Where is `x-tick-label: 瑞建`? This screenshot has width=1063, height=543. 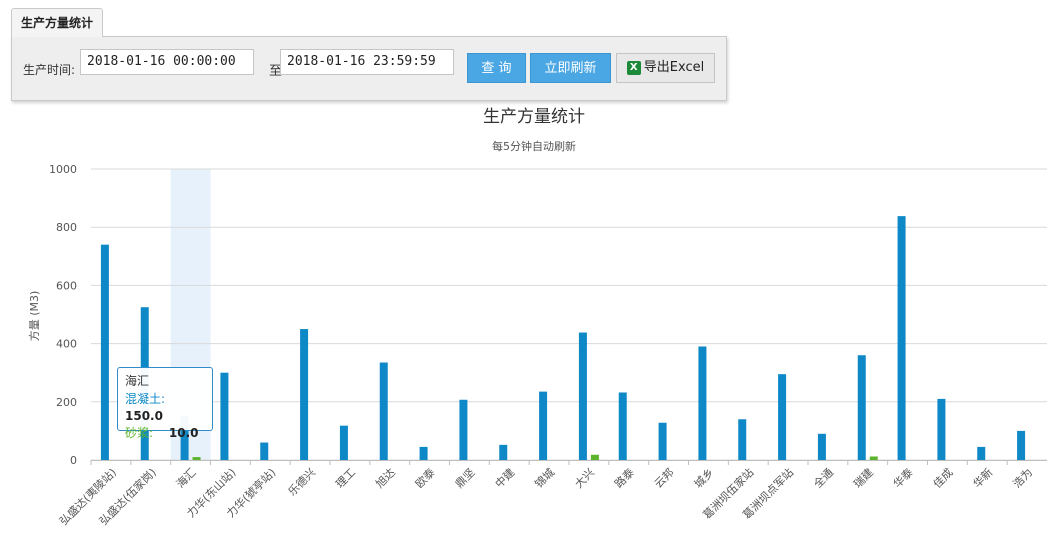 x-tick-label: 瑞建 is located at coordinates (862, 477).